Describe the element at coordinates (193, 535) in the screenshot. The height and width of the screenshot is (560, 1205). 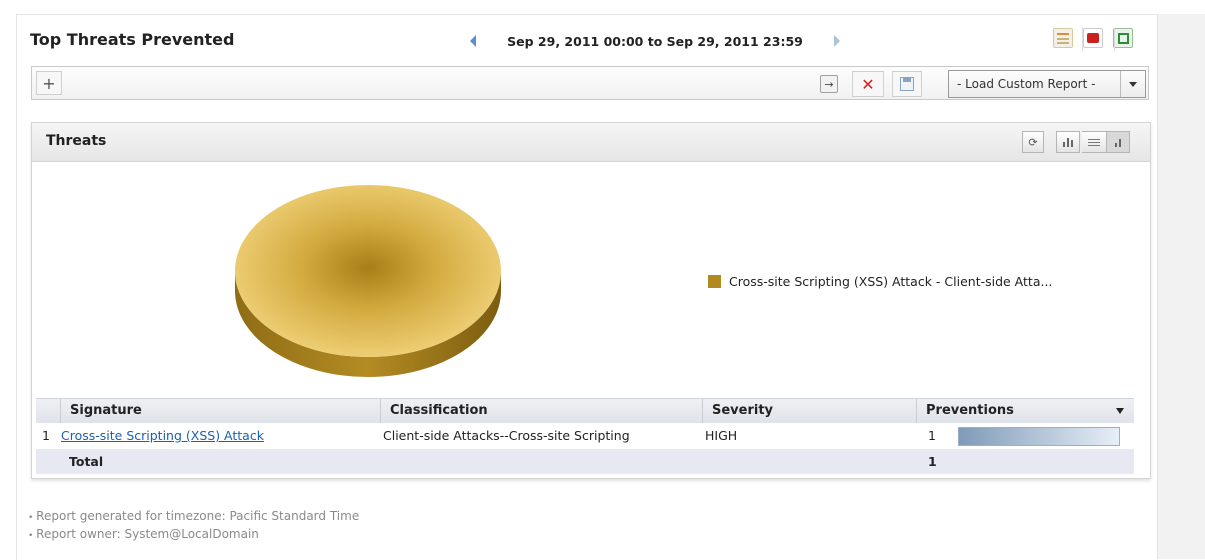
I see `owner-note: Report owner: System@LocalDomain` at that location.